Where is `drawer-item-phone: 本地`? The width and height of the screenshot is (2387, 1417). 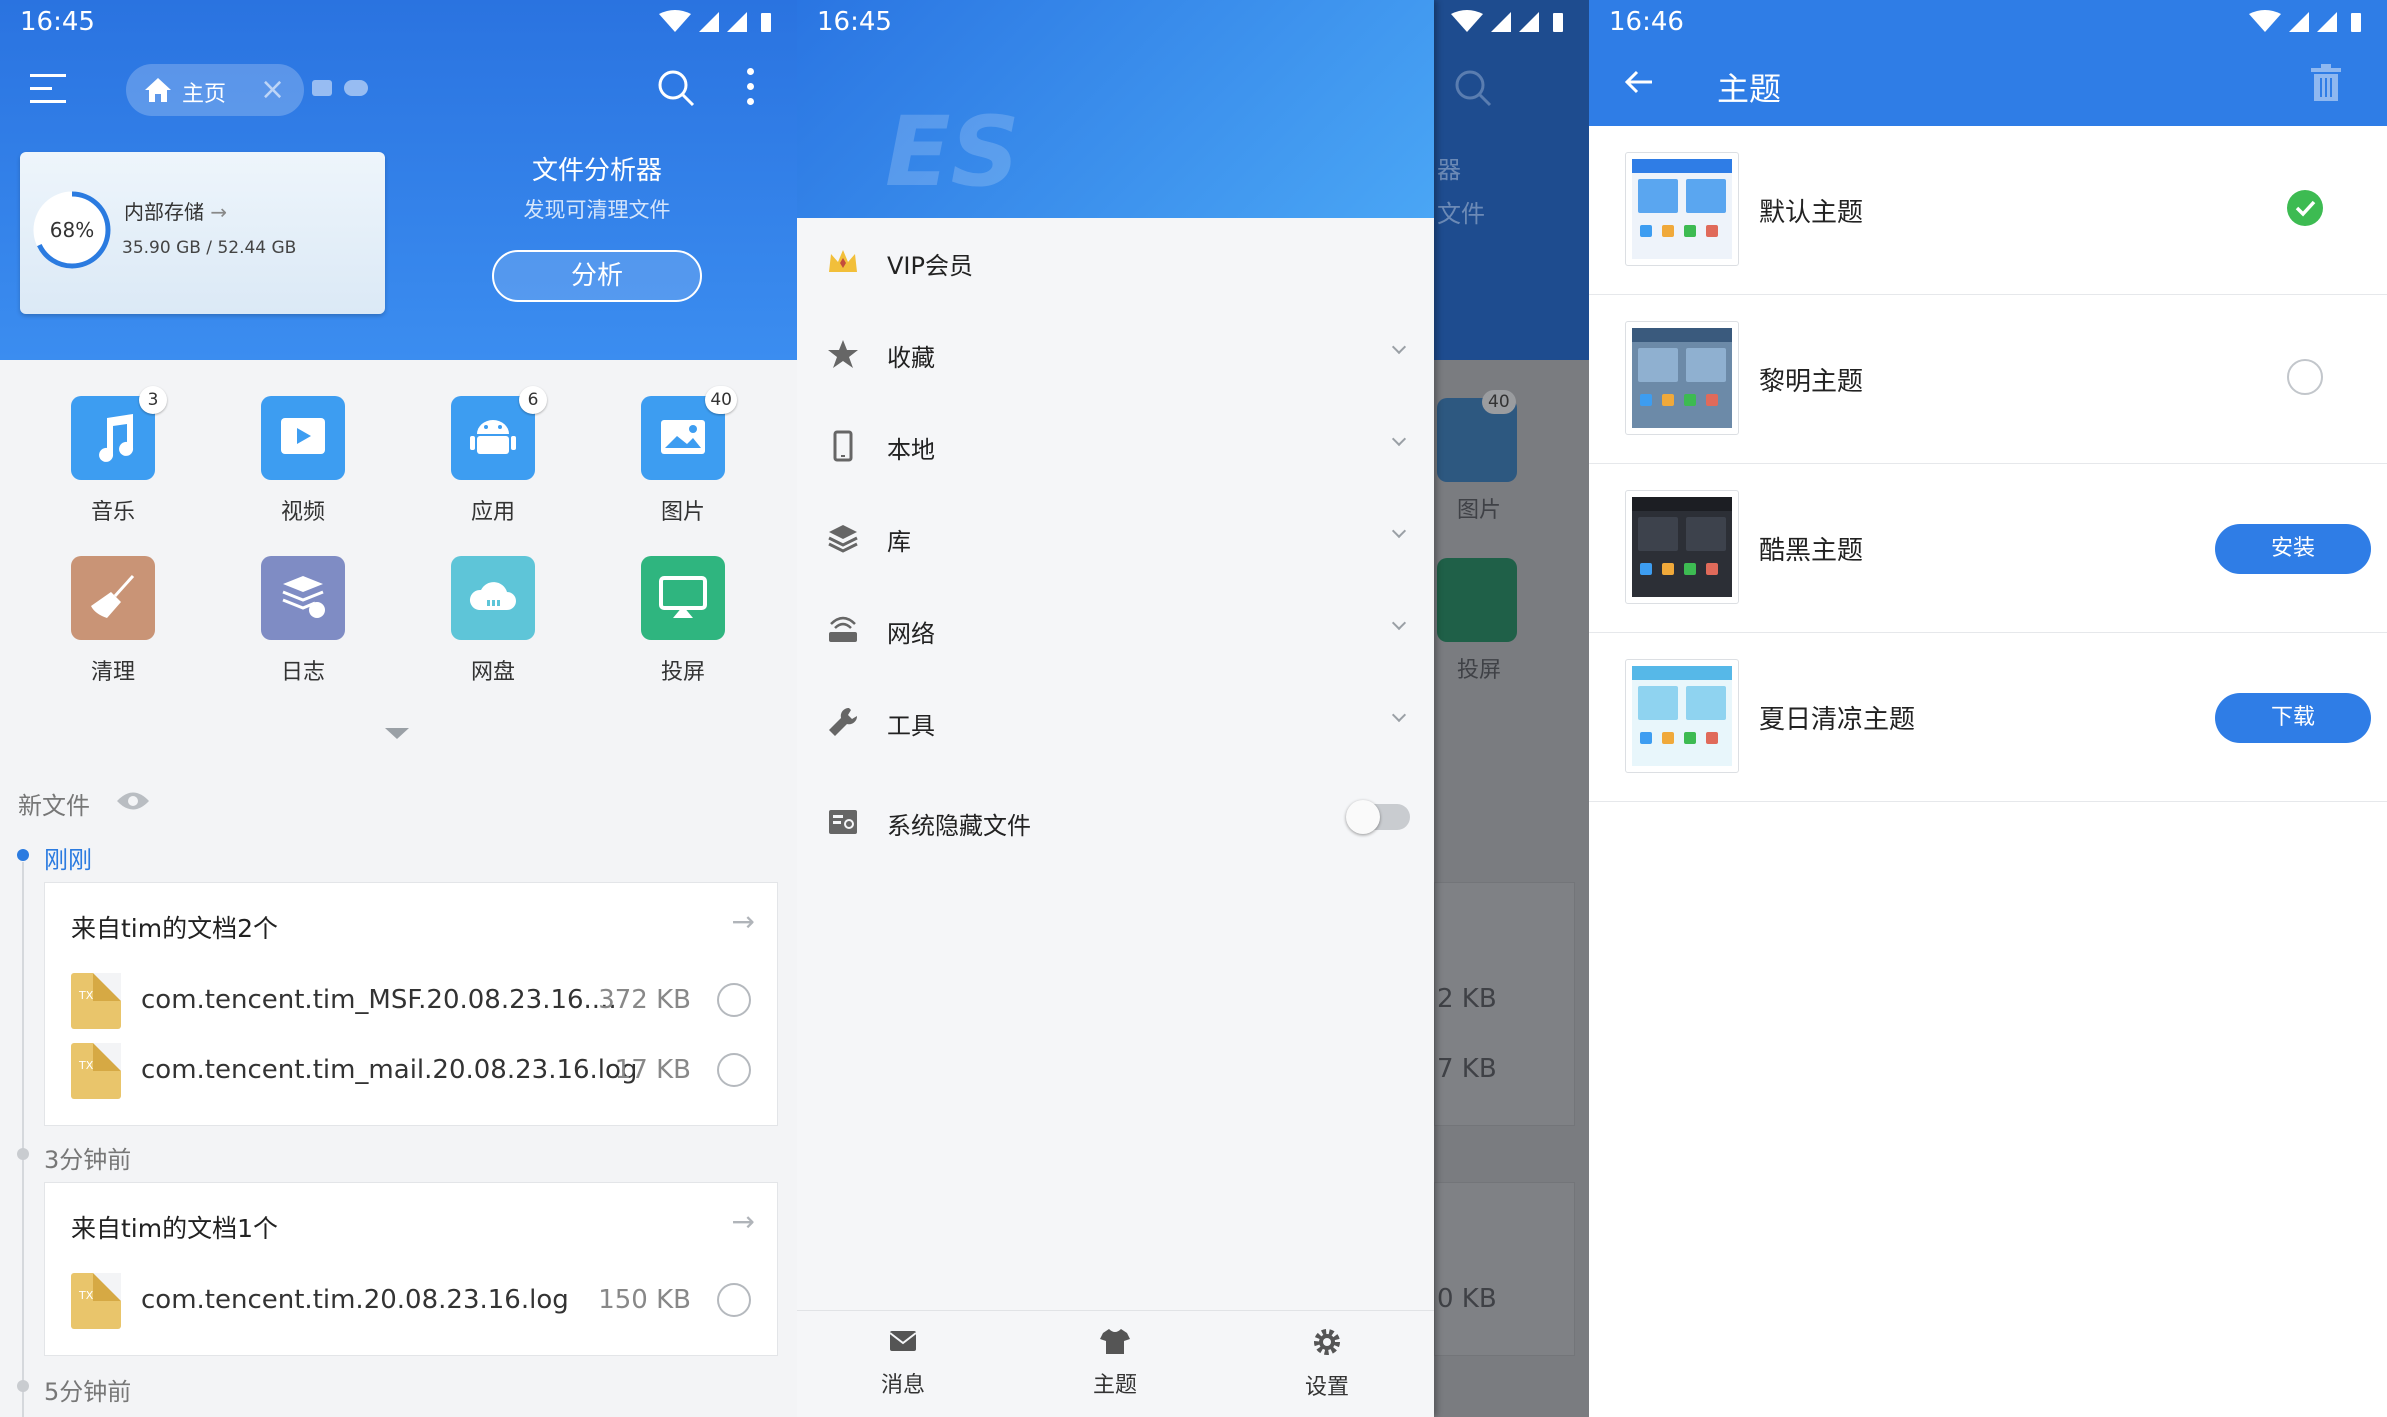 drawer-item-phone: 本地 is located at coordinates (1115, 446).